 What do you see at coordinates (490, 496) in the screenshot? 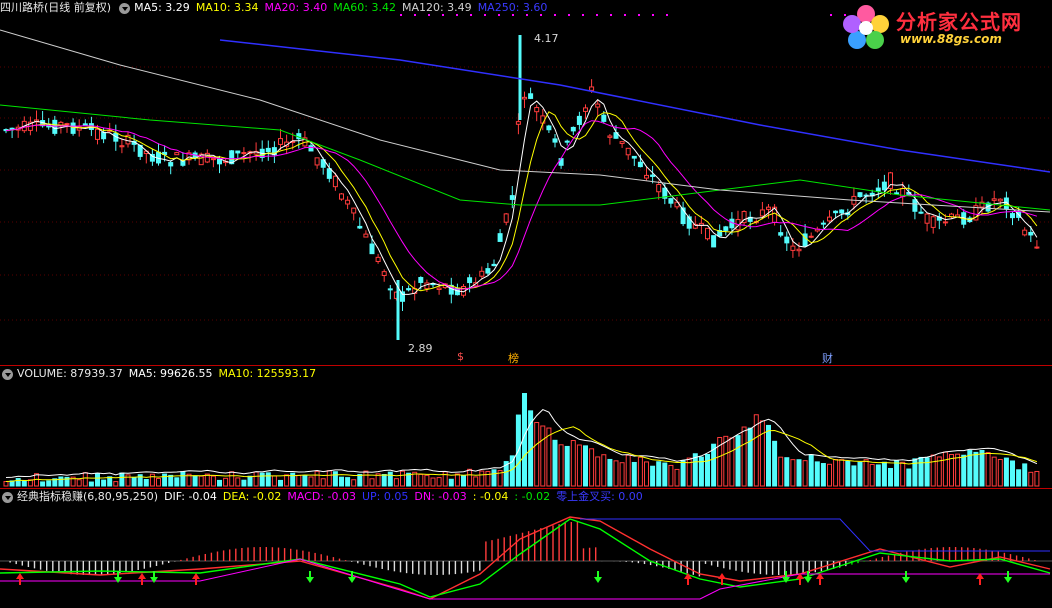
I see `v1-value: : -0.04` at bounding box center [490, 496].